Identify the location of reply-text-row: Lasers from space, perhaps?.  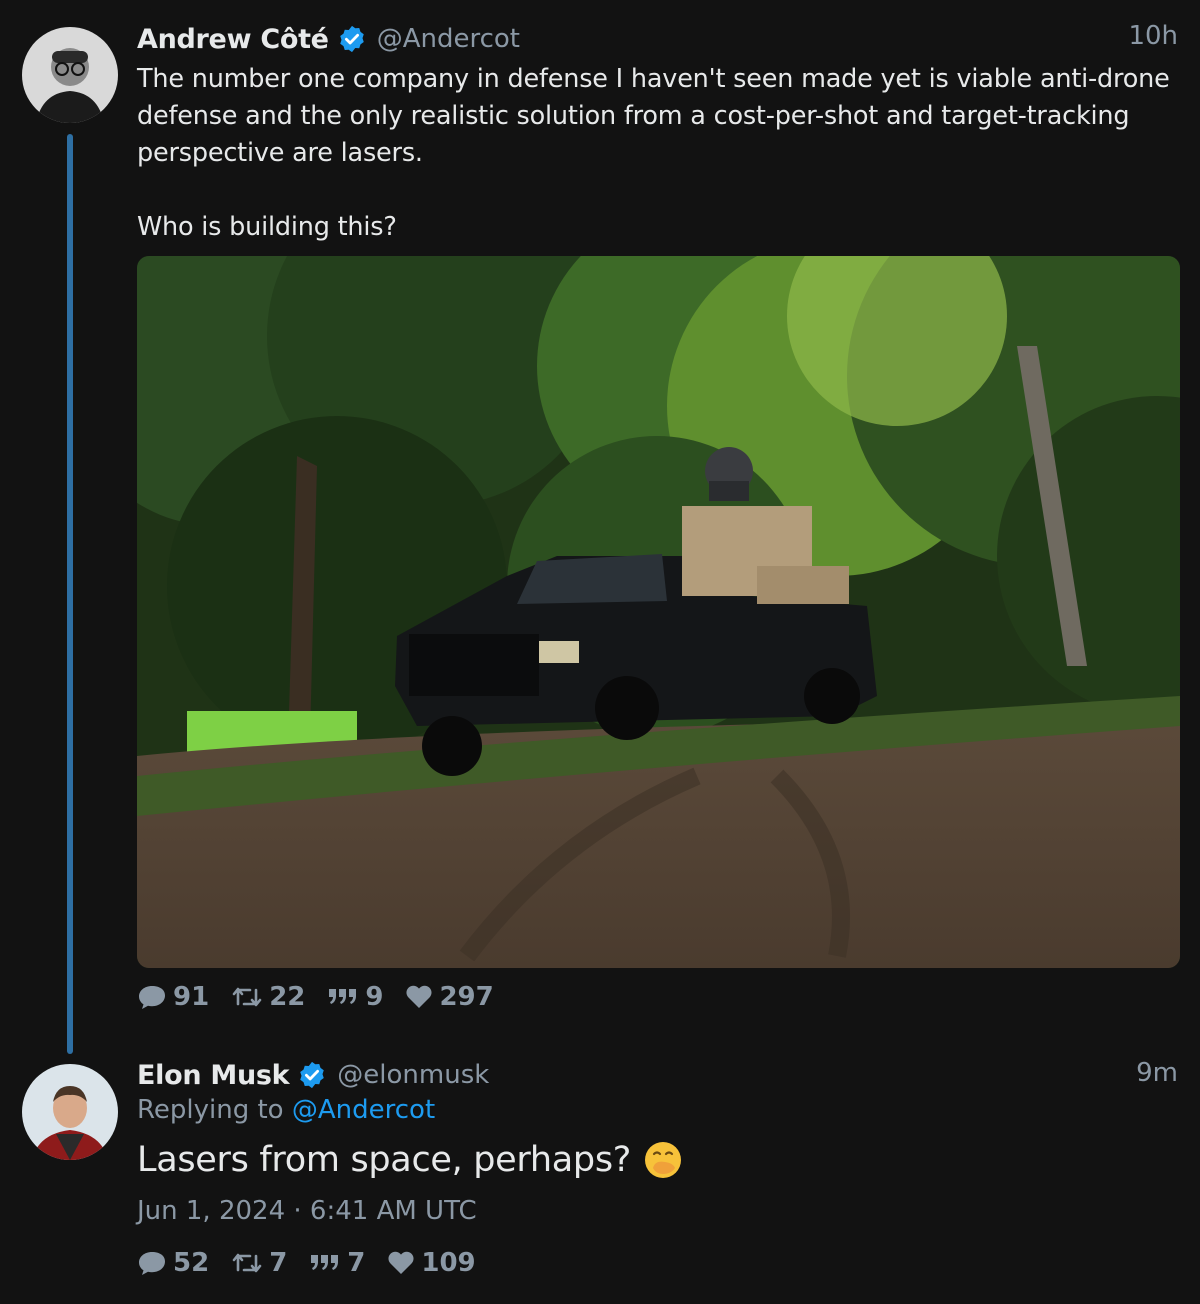
(410, 1160).